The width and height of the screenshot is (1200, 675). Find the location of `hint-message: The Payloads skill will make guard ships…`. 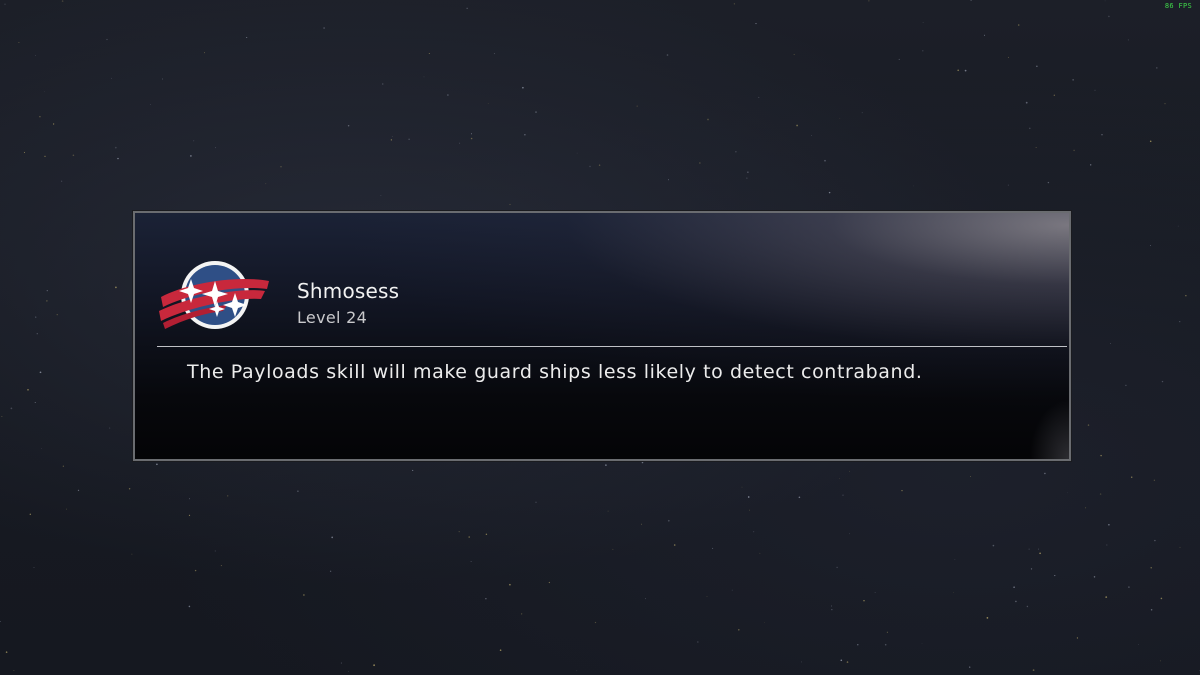

hint-message: The Payloads skill will make guard ships… is located at coordinates (555, 372).